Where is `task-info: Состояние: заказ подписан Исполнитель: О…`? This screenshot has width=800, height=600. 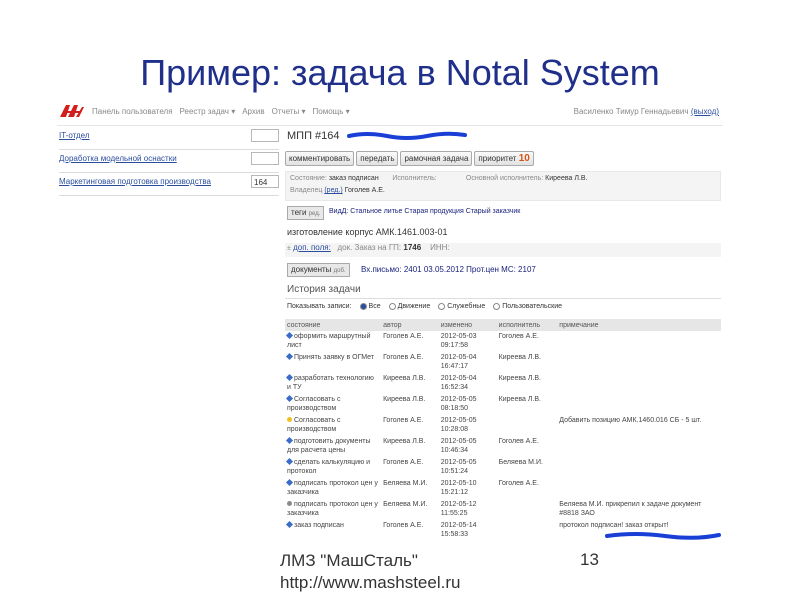
task-info: Состояние: заказ подписан Исполнитель: О… is located at coordinates (503, 186).